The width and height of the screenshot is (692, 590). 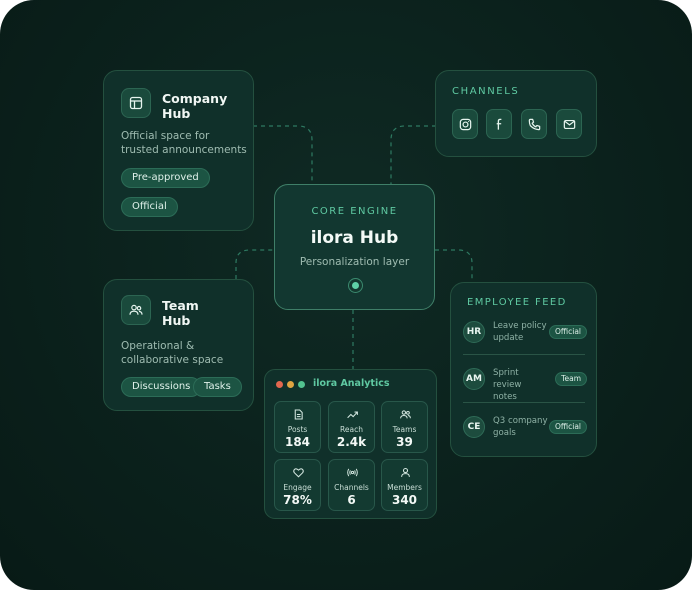 What do you see at coordinates (354, 262) in the screenshot?
I see `core-engine-subtitle: Personalization layer` at bounding box center [354, 262].